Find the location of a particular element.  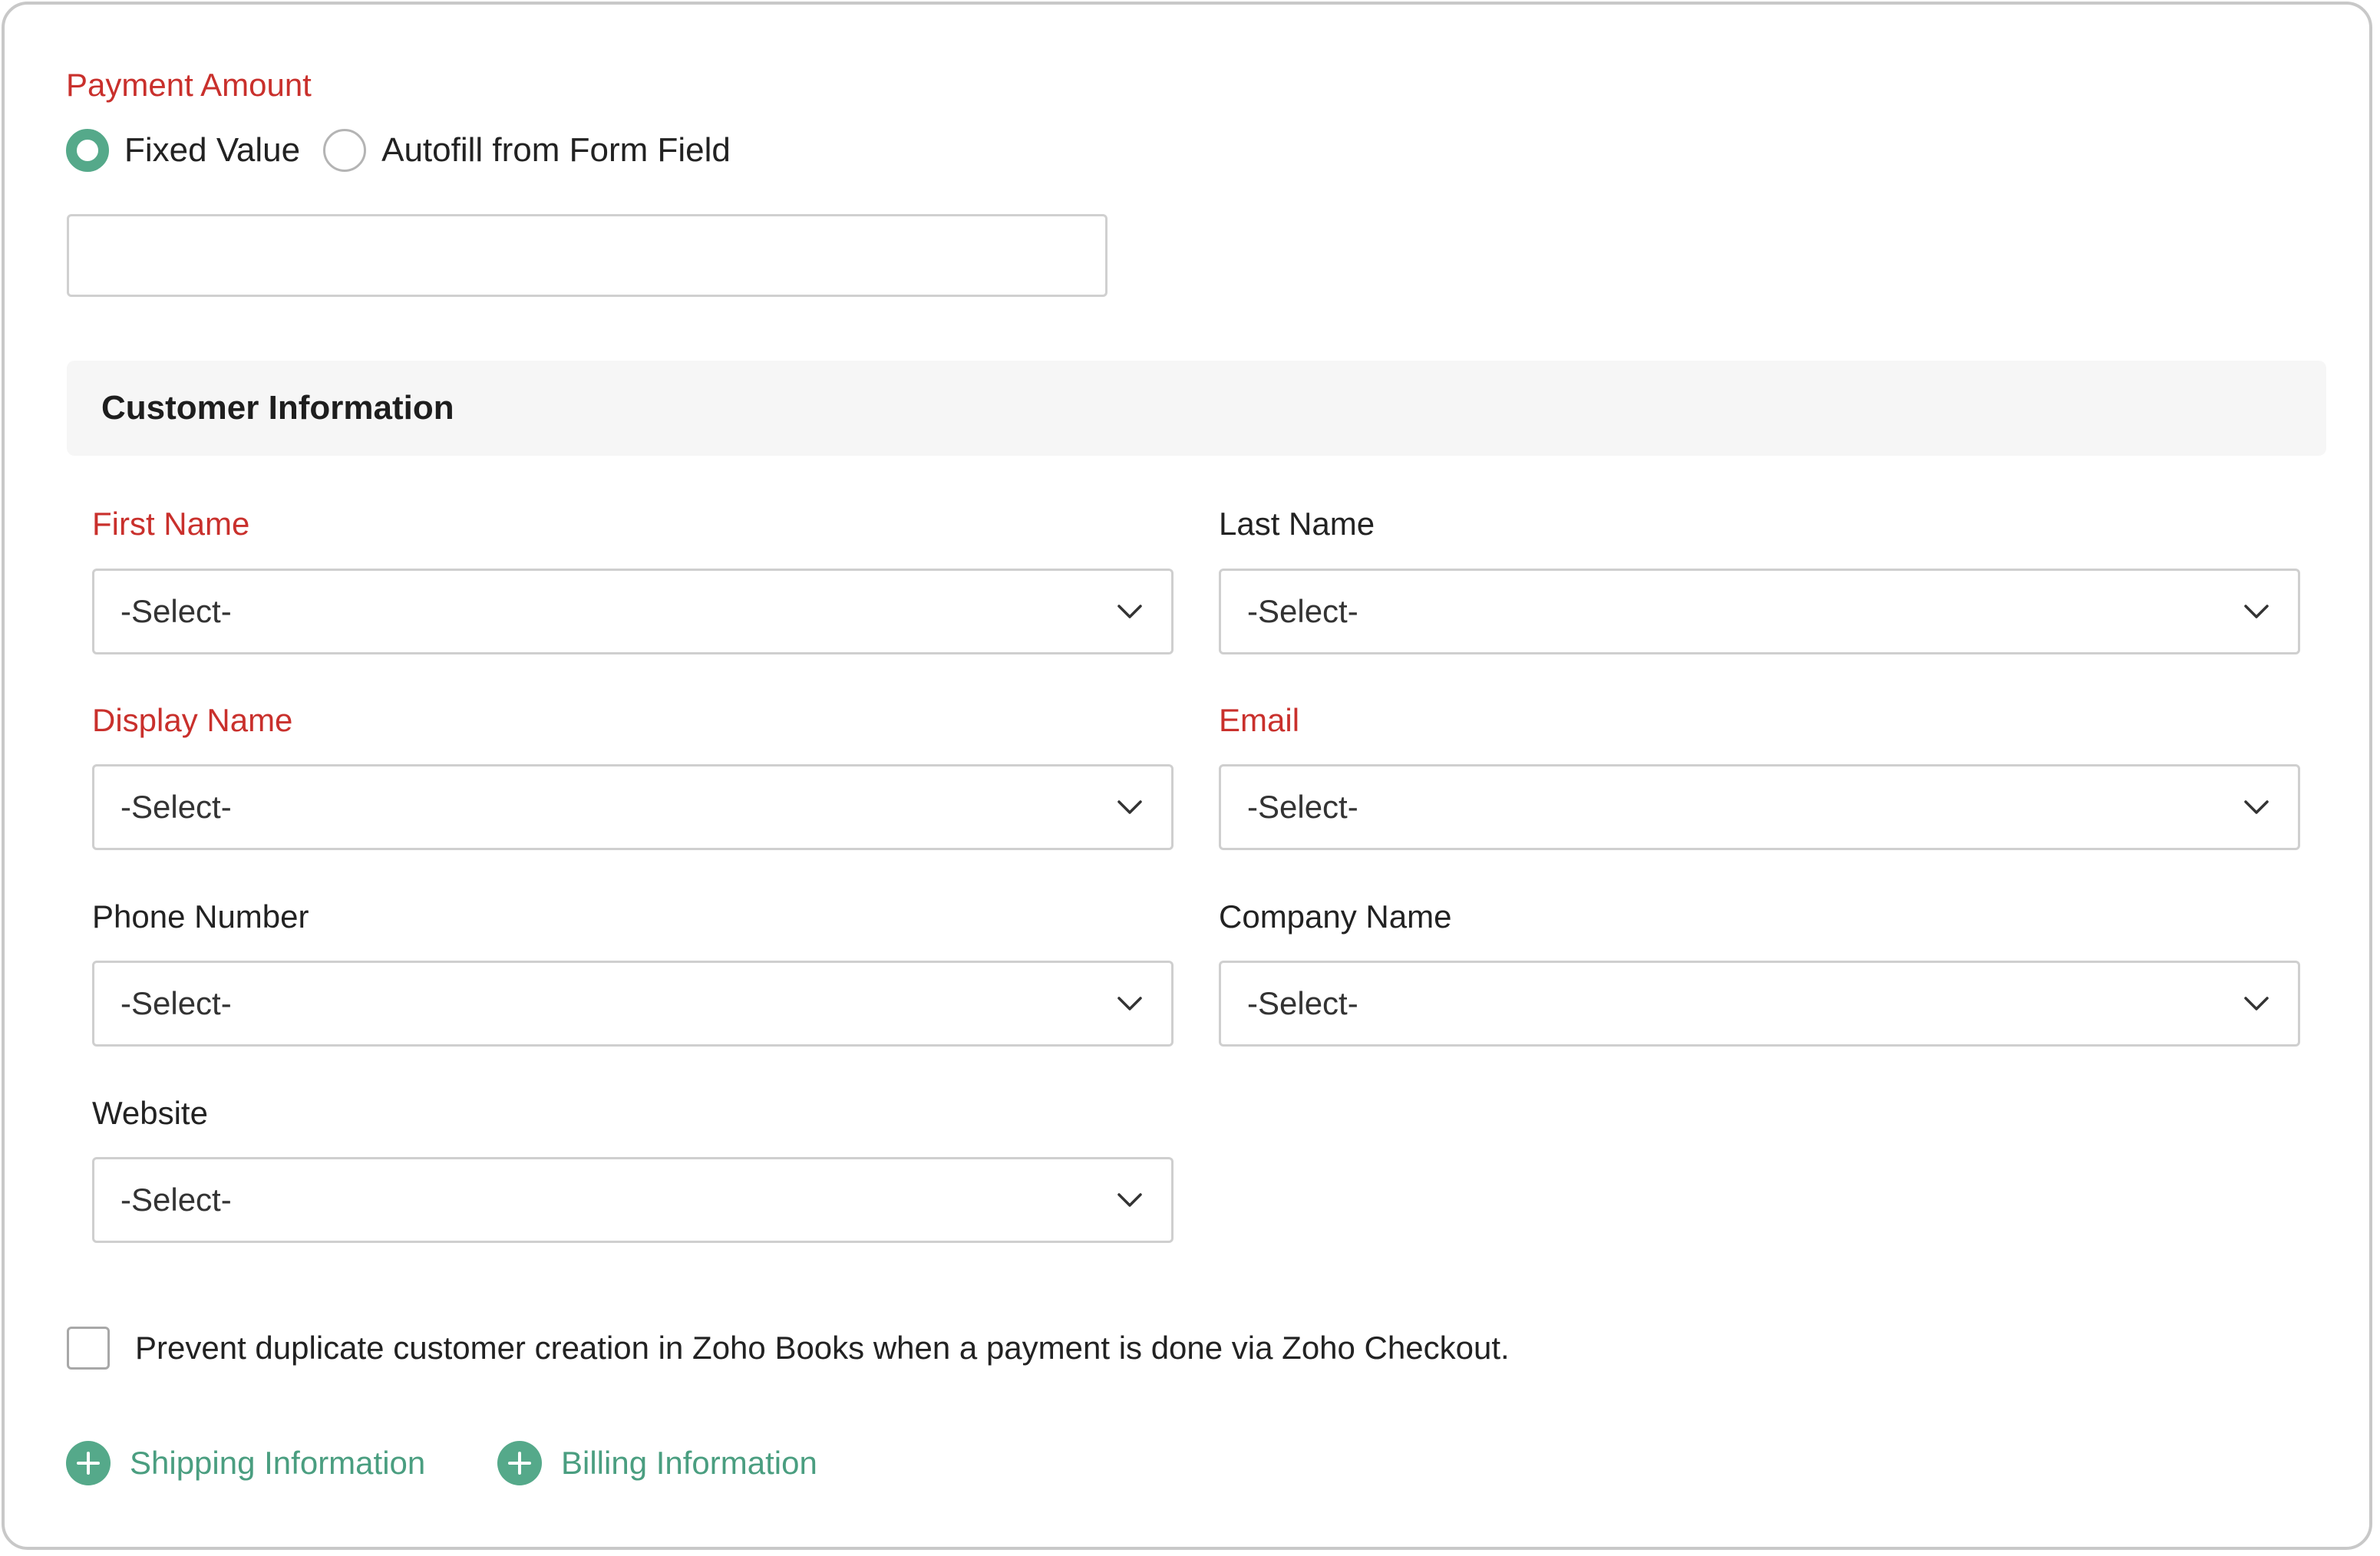

radio-selected-indicator is located at coordinates (88, 151).